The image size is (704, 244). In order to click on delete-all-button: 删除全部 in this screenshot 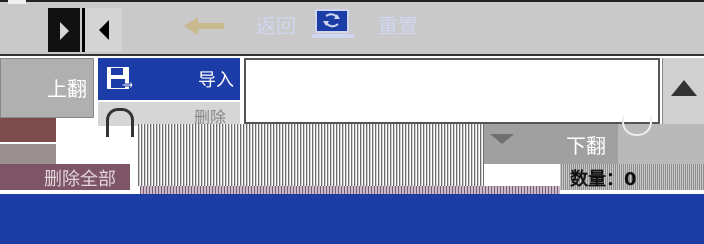, I will do `click(65, 177)`.